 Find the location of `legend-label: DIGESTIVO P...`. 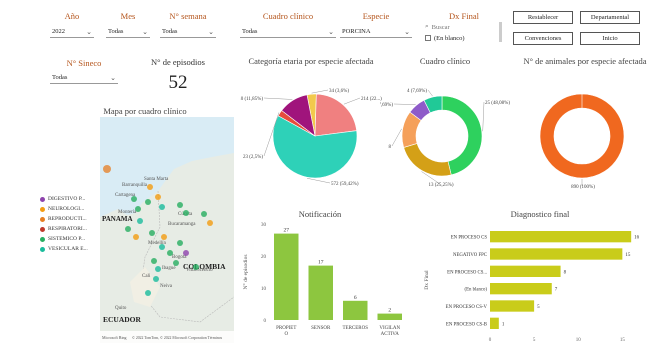

legend-label: DIGESTIVO P... is located at coordinates (67, 199).